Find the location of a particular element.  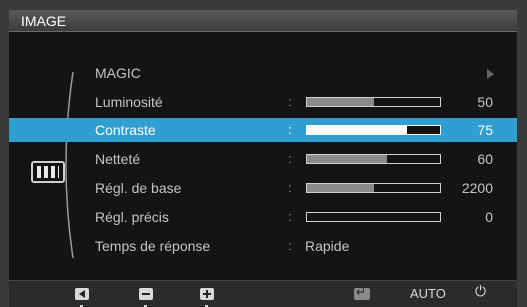

osd-button-guide: AUTO ⏻ is located at coordinates (263, 293).